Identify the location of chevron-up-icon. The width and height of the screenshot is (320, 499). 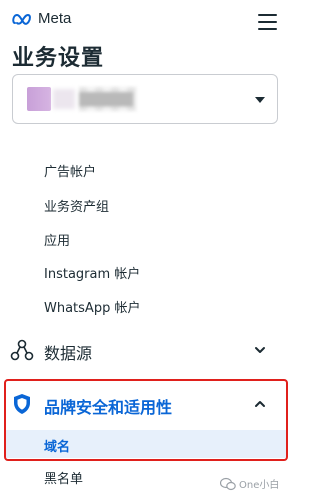
(260, 404).